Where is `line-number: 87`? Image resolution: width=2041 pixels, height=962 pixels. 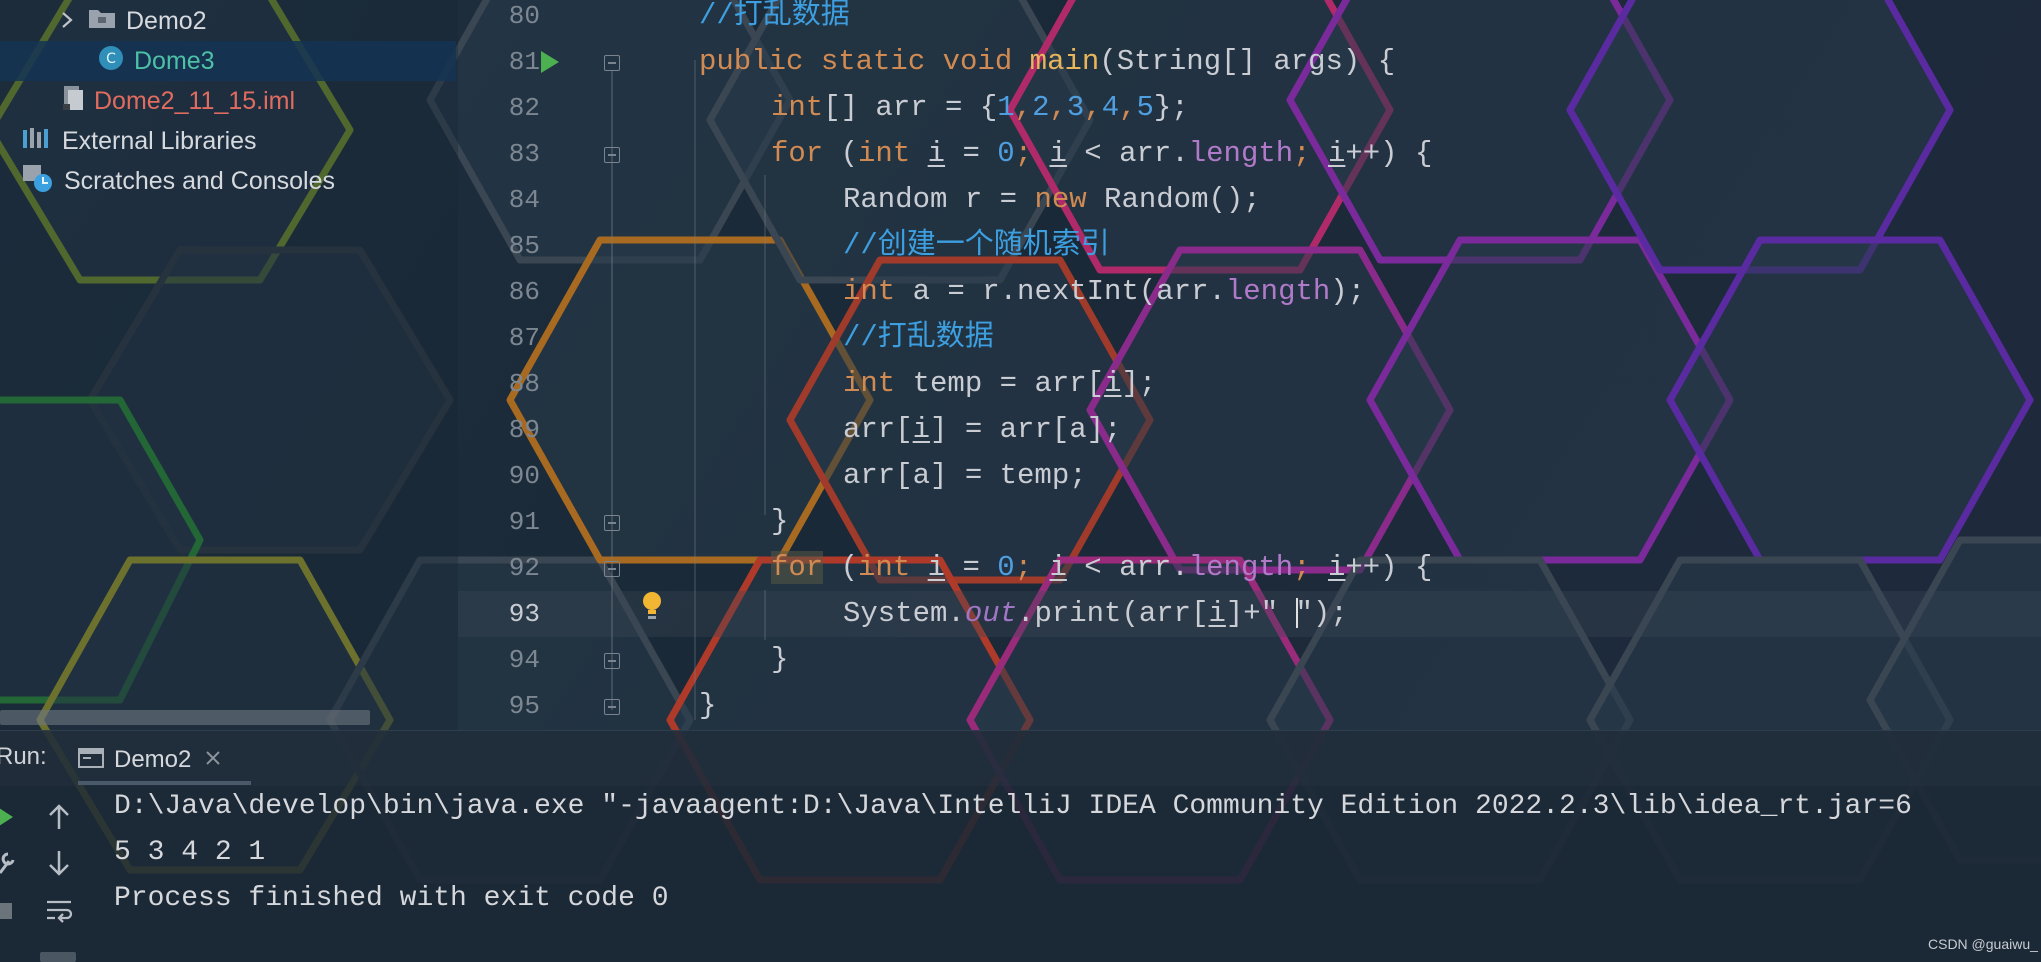 line-number: 87 is located at coordinates (524, 338).